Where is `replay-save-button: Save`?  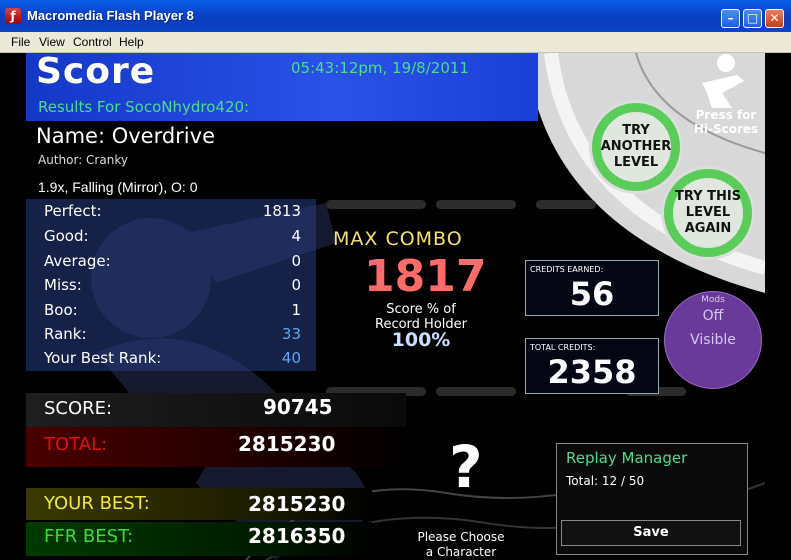 replay-save-button: Save is located at coordinates (651, 533).